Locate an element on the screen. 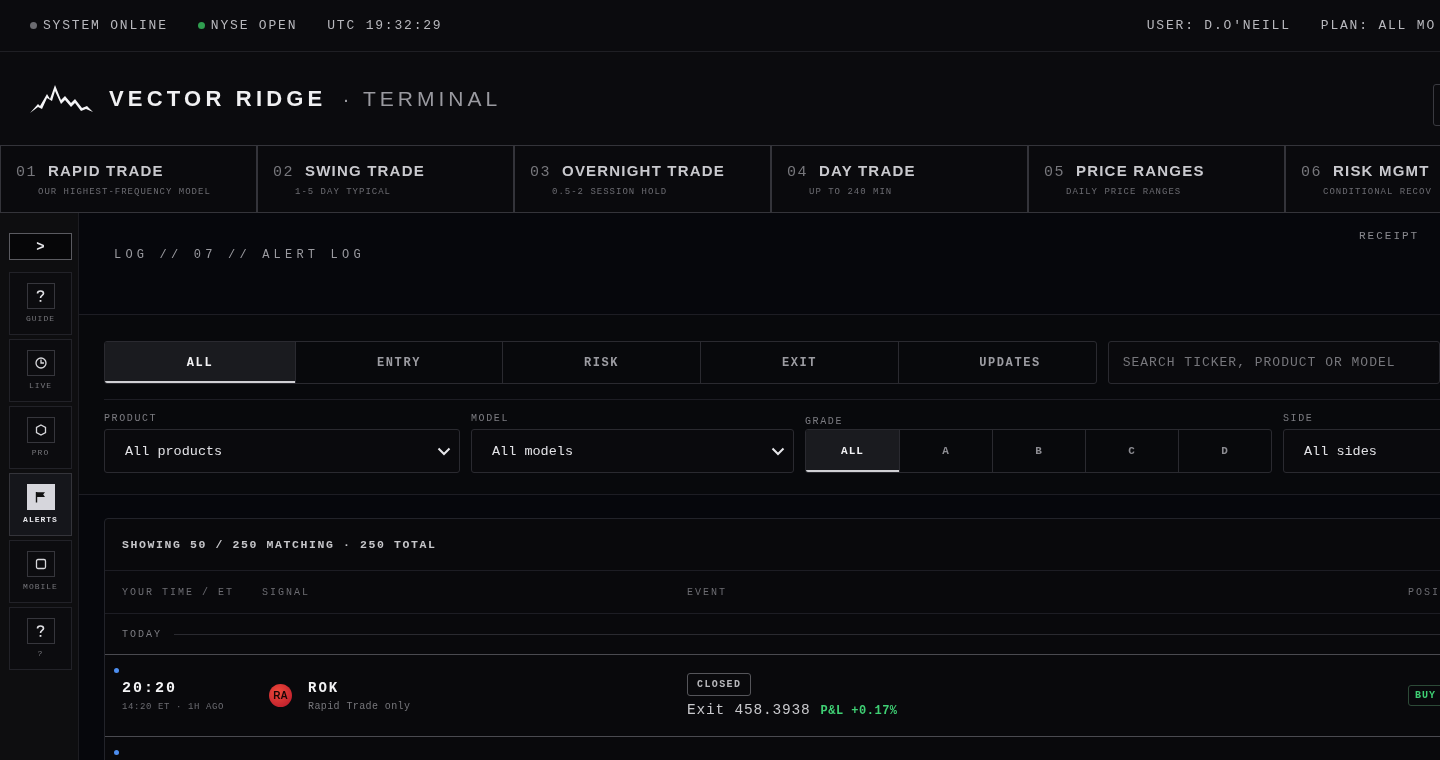  sidebar-item: ALERTS is located at coordinates (40, 504).